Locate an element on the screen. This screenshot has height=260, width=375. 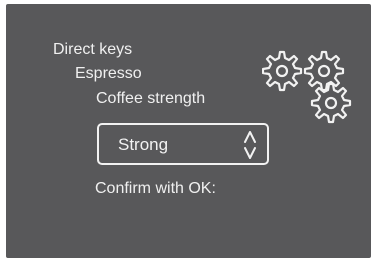
gears-icon is located at coordinates (307, 87).